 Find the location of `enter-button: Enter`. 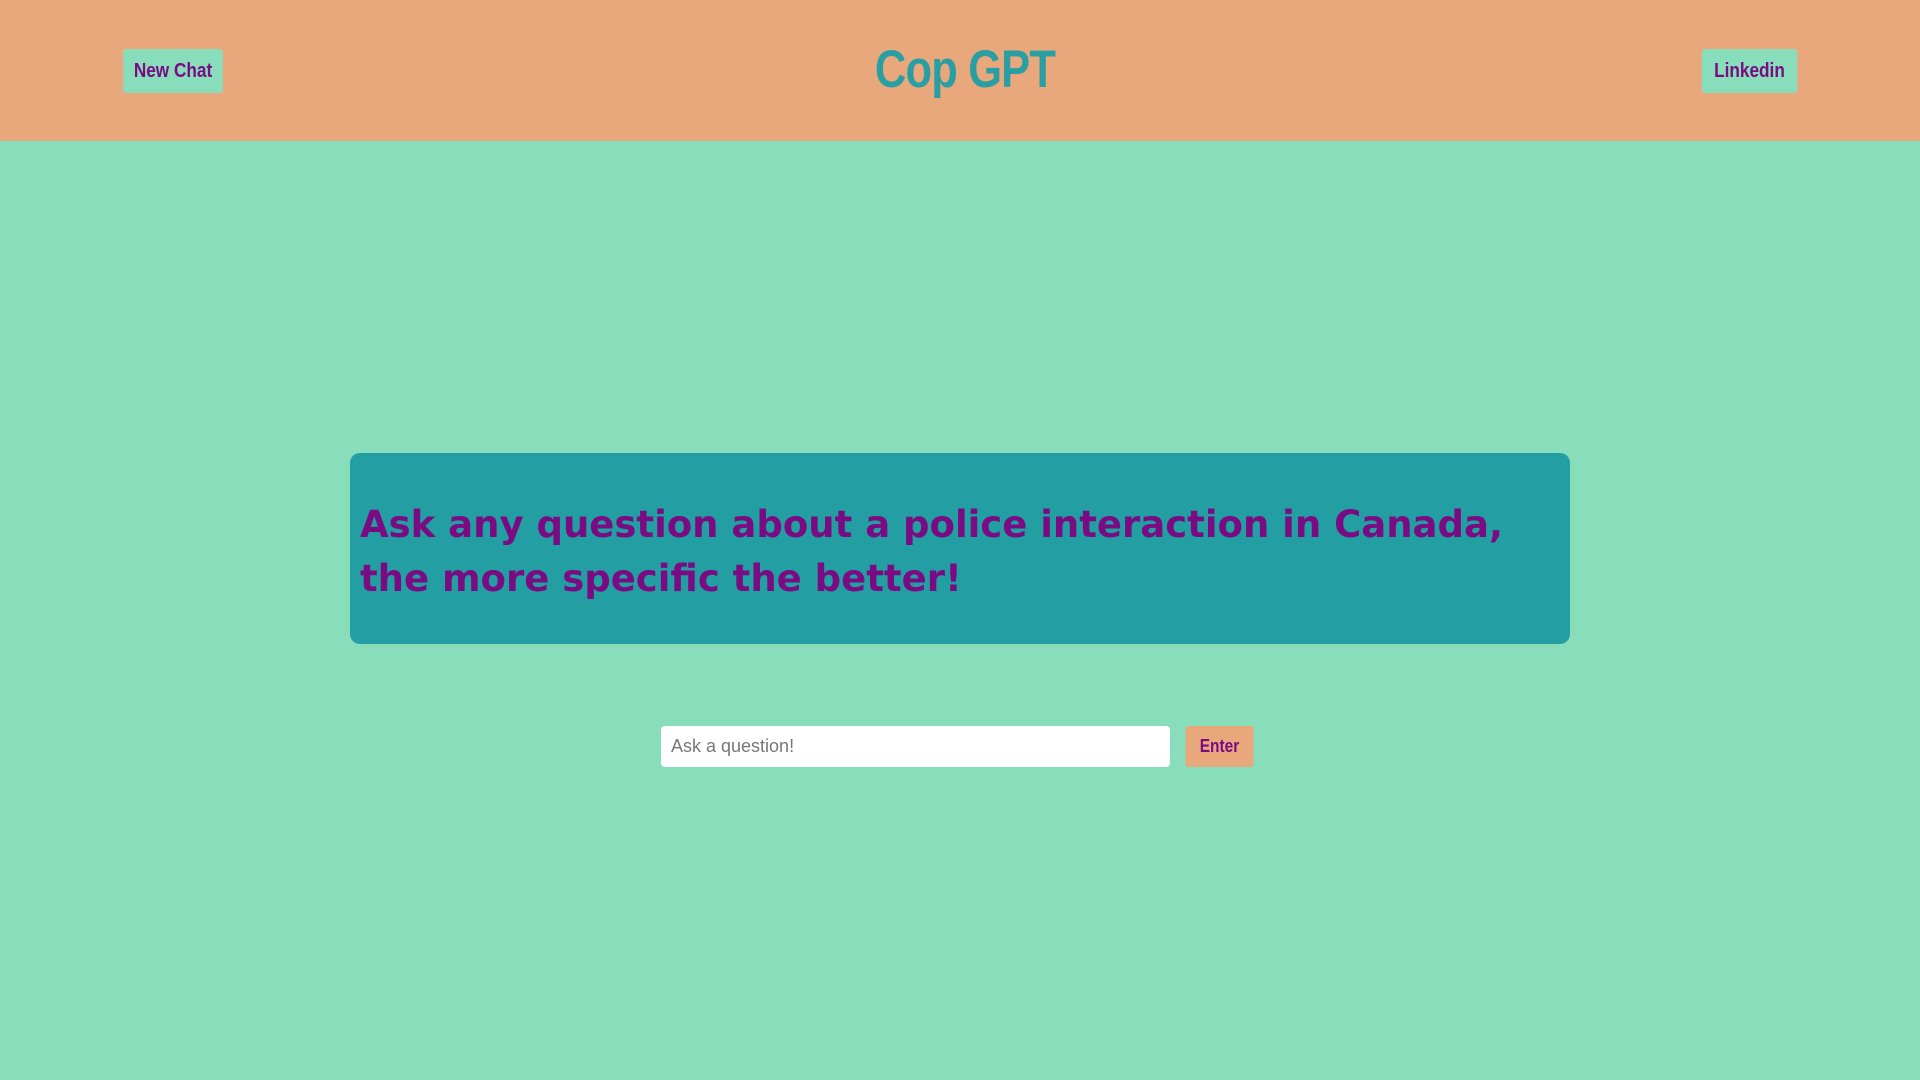

enter-button: Enter is located at coordinates (1219, 746).